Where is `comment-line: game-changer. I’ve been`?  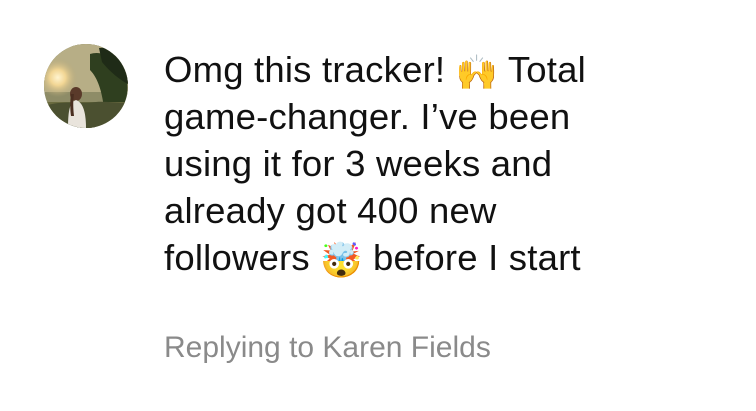
comment-line: game-changer. I’ve been is located at coordinates (444, 116).